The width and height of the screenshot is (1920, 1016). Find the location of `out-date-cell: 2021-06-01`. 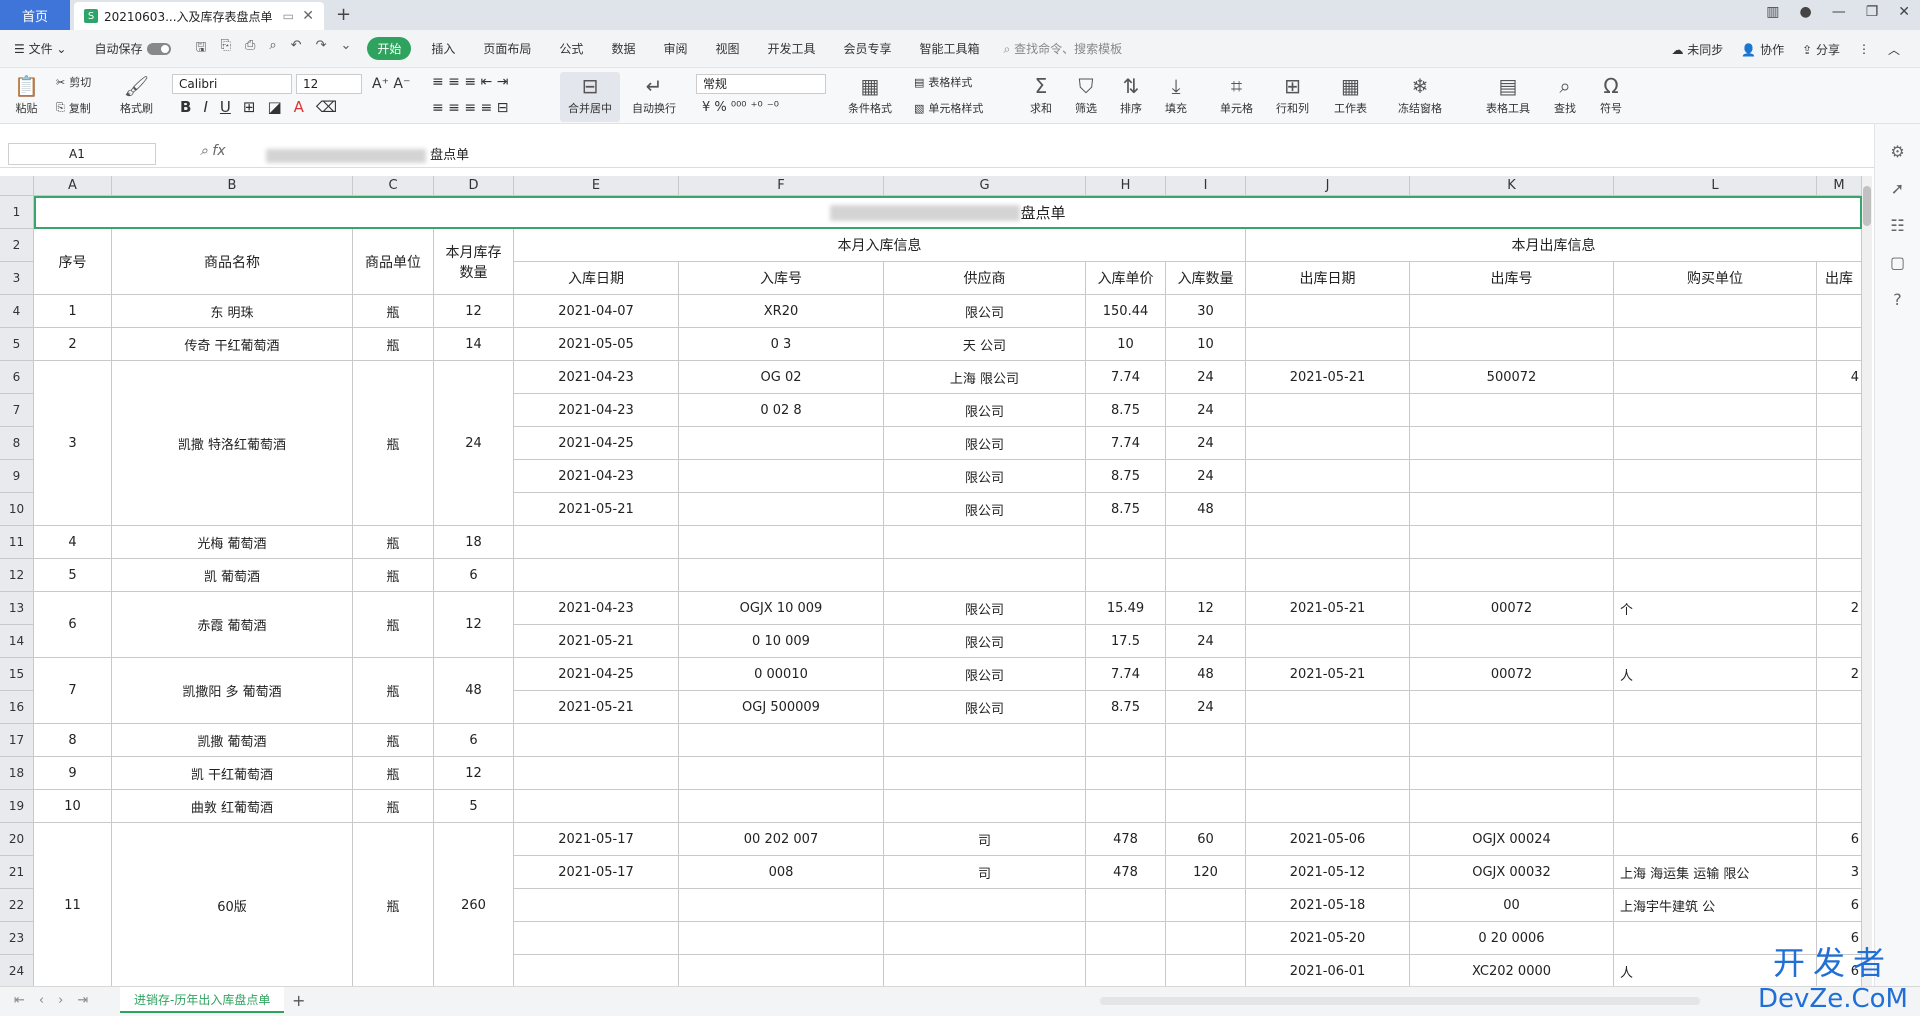

out-date-cell: 2021-06-01 is located at coordinates (1328, 970).